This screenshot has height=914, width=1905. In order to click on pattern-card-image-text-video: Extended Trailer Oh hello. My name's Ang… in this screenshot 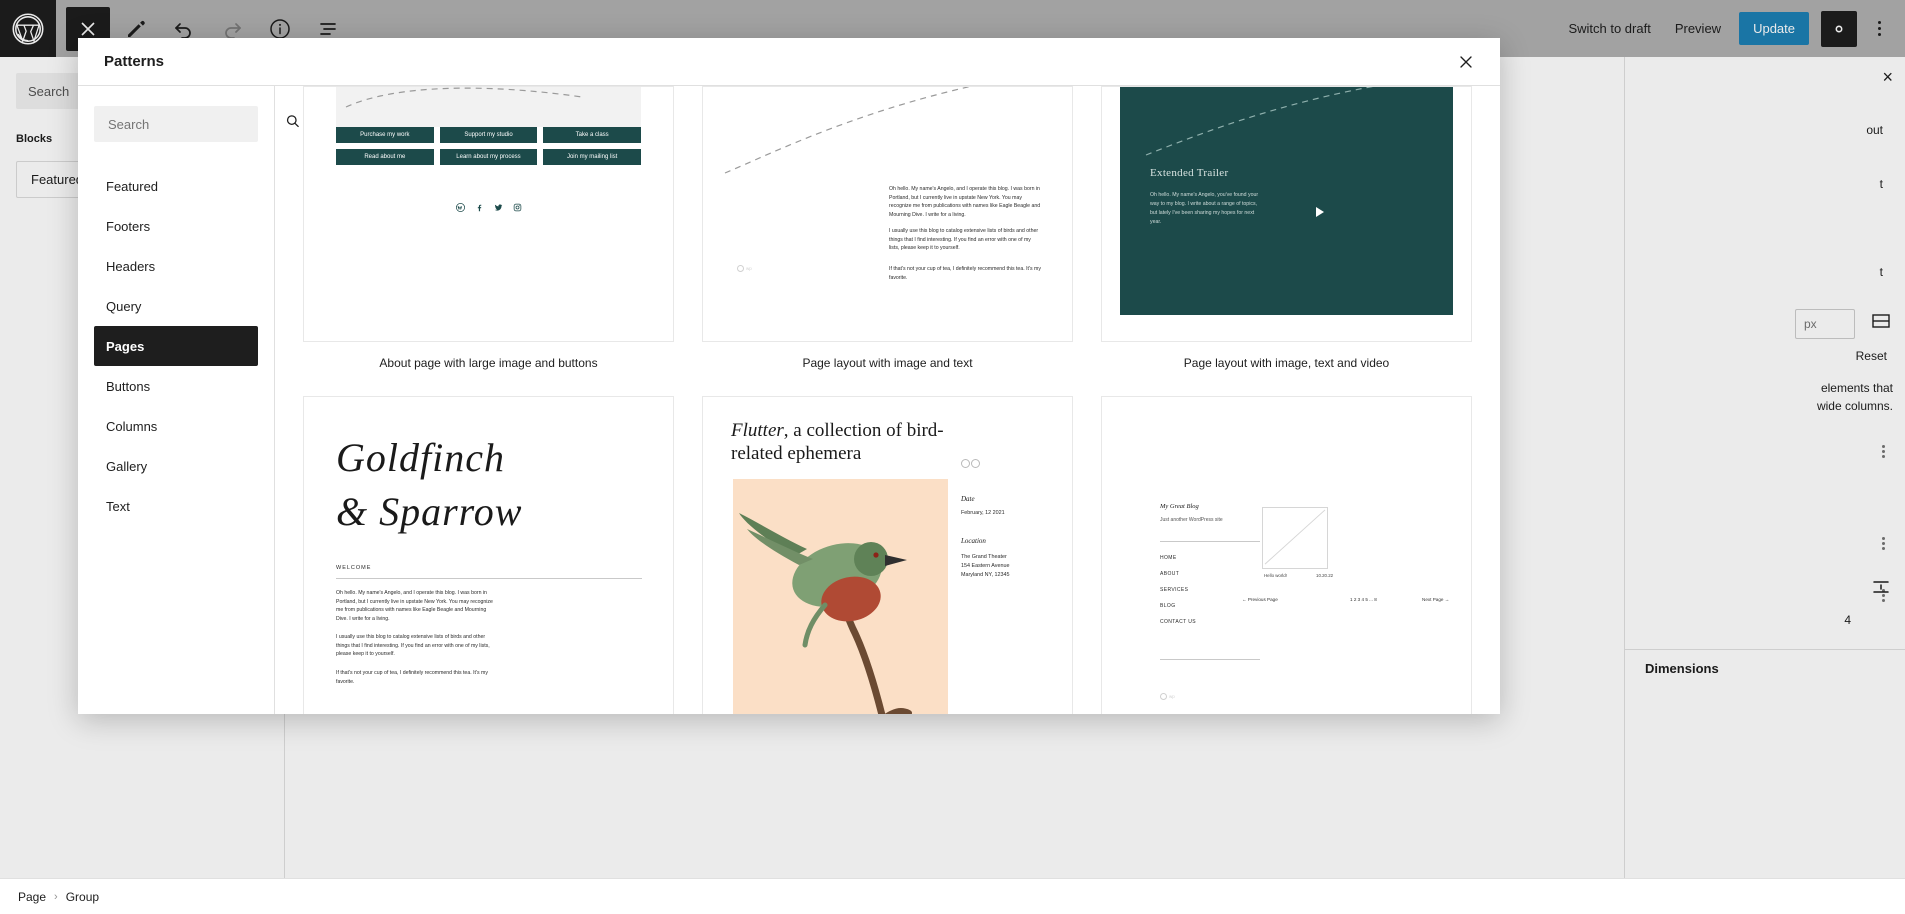, I will do `click(1286, 241)`.